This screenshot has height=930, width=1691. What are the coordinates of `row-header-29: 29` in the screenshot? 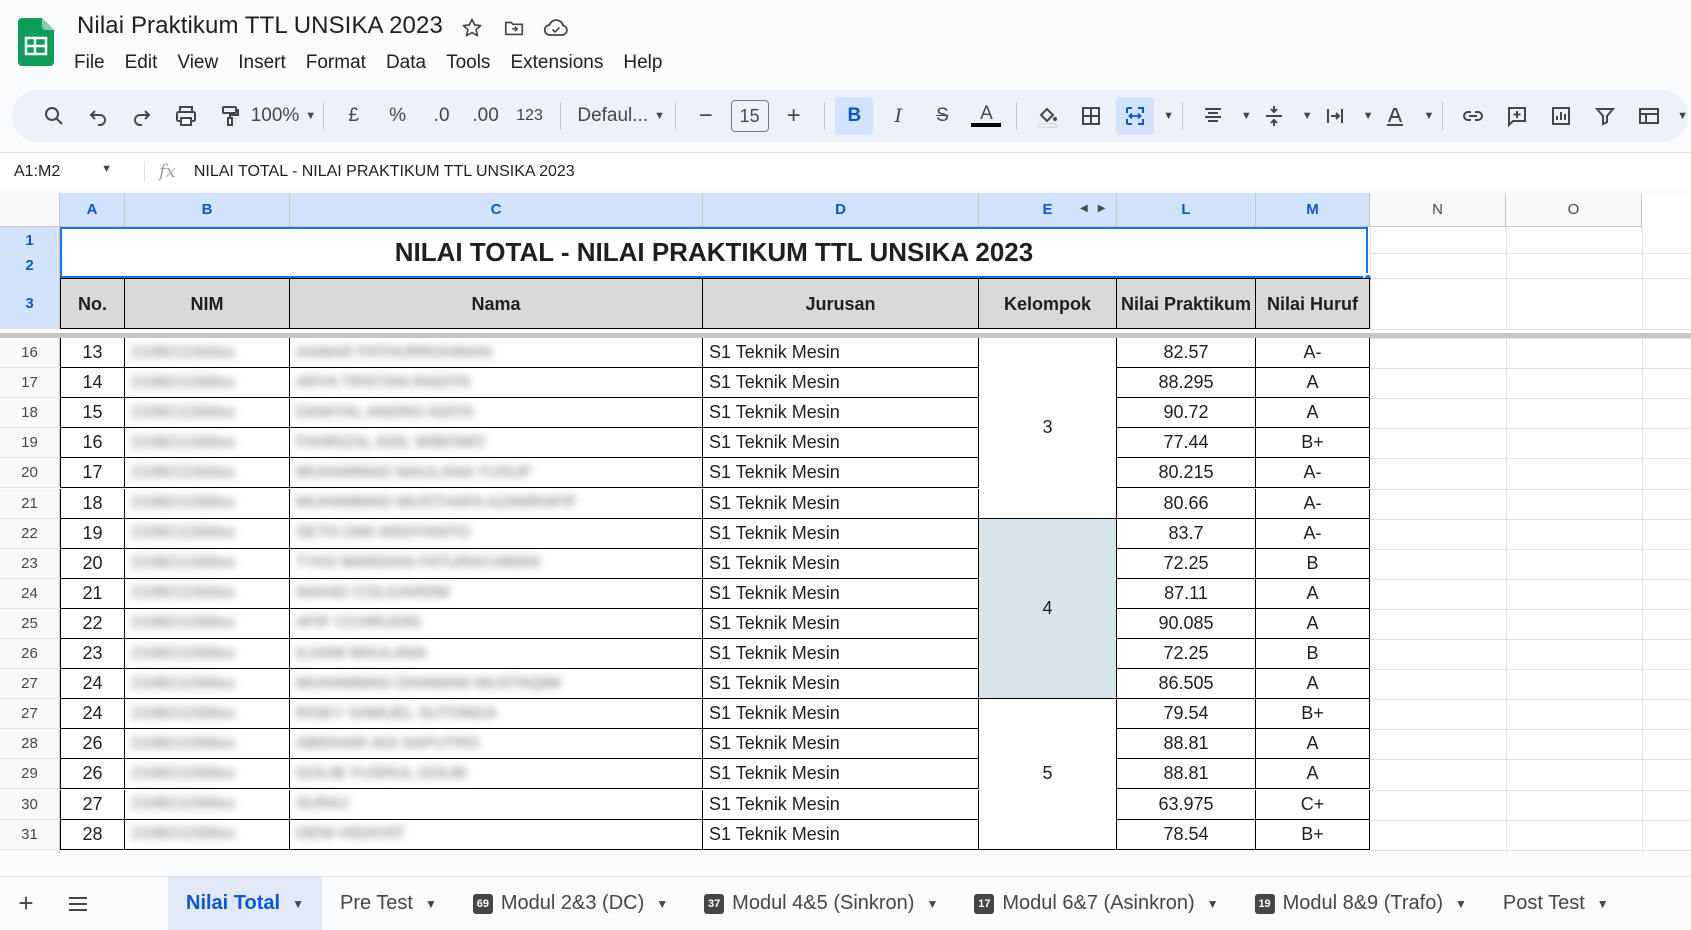 It's located at (30, 774).